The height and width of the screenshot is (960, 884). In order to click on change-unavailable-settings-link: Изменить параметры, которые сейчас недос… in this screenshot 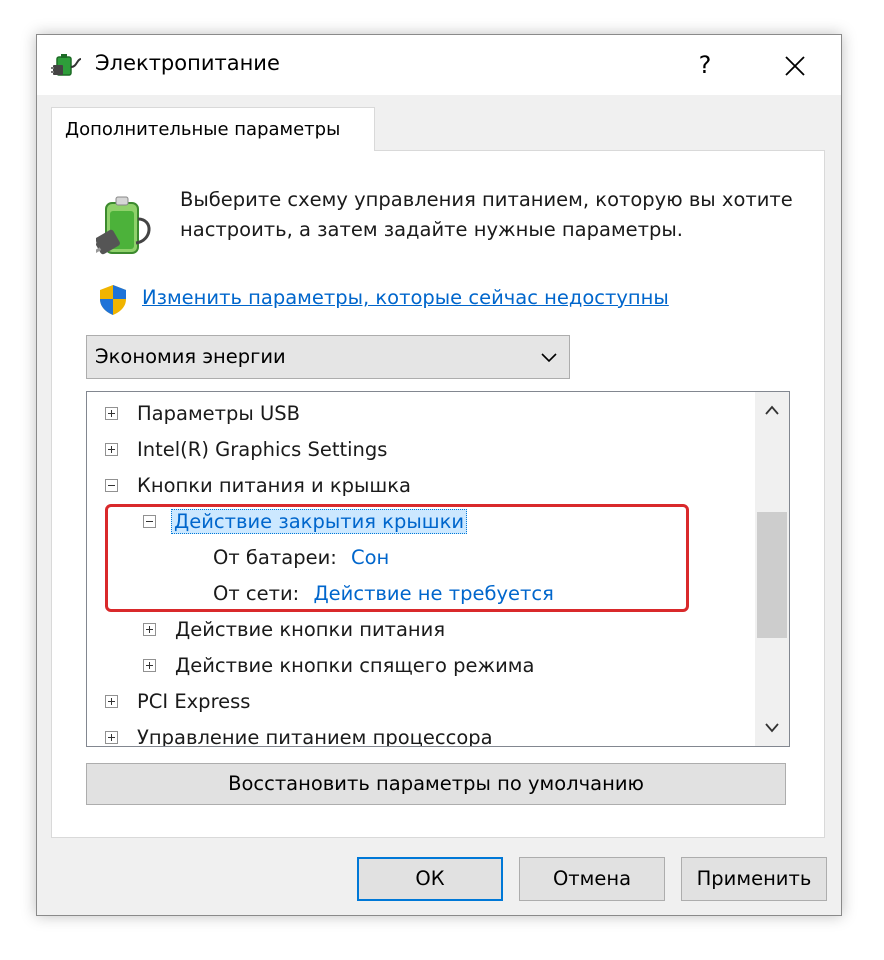, I will do `click(405, 297)`.